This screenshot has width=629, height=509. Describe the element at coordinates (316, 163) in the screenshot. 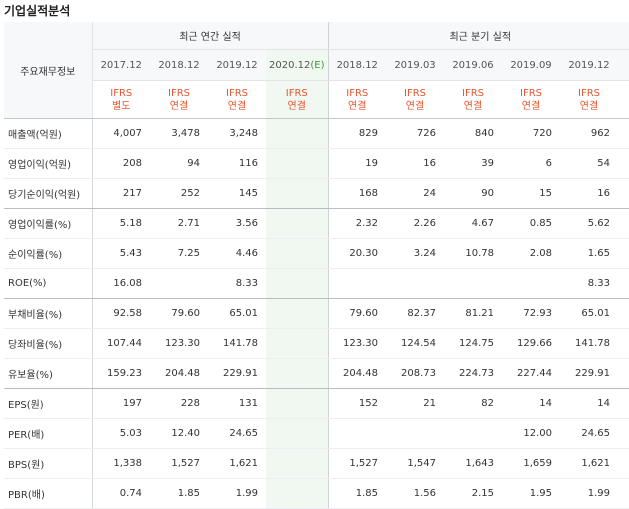

I see `table-row: 영업이익(억원) 208 94 116 19 16 39 6 54` at that location.